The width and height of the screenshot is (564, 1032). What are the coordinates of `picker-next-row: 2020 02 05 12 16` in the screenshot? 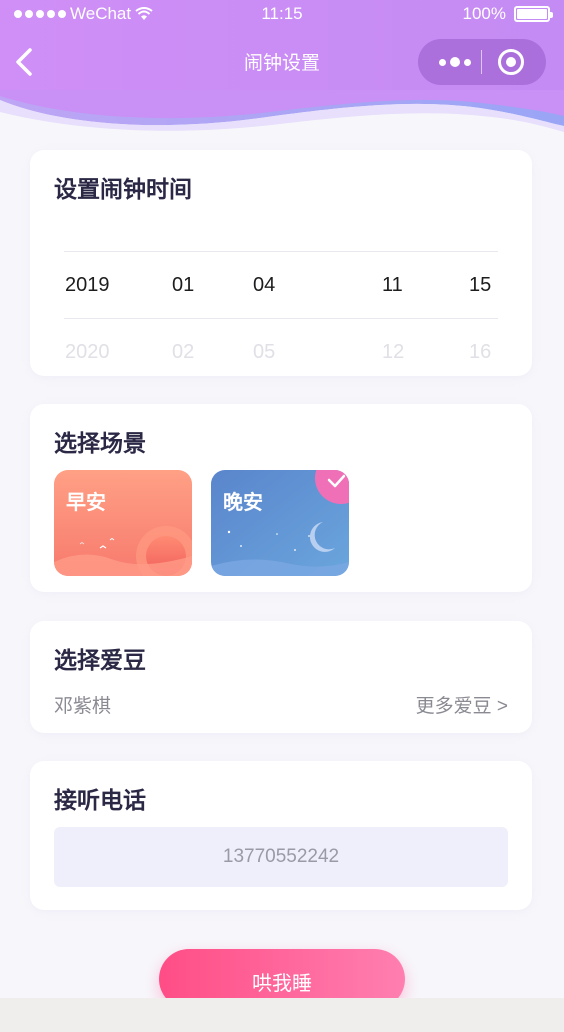 It's located at (281, 361).